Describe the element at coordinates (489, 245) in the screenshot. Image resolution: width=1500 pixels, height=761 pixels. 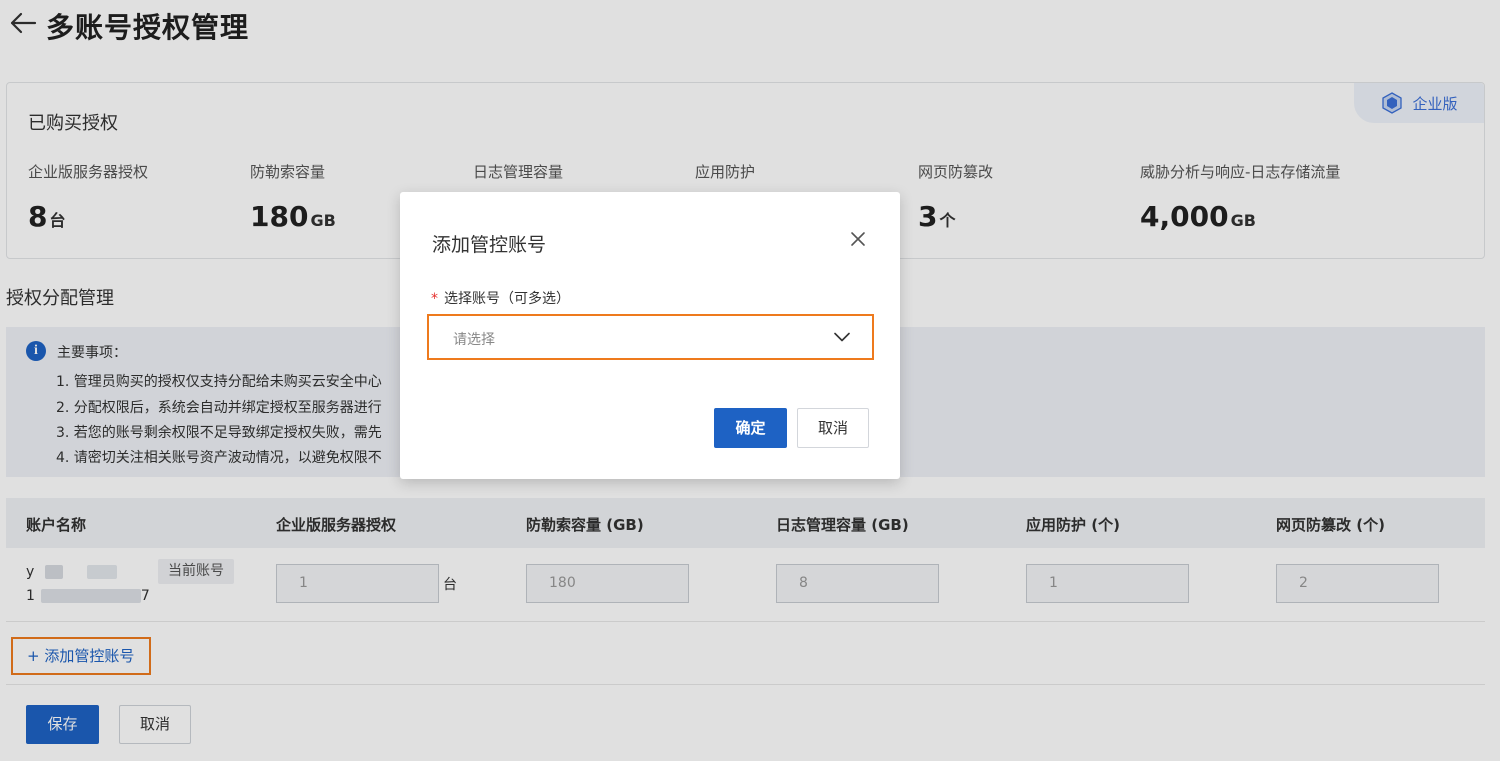
I see `dialog-title: 添加管控账号` at that location.